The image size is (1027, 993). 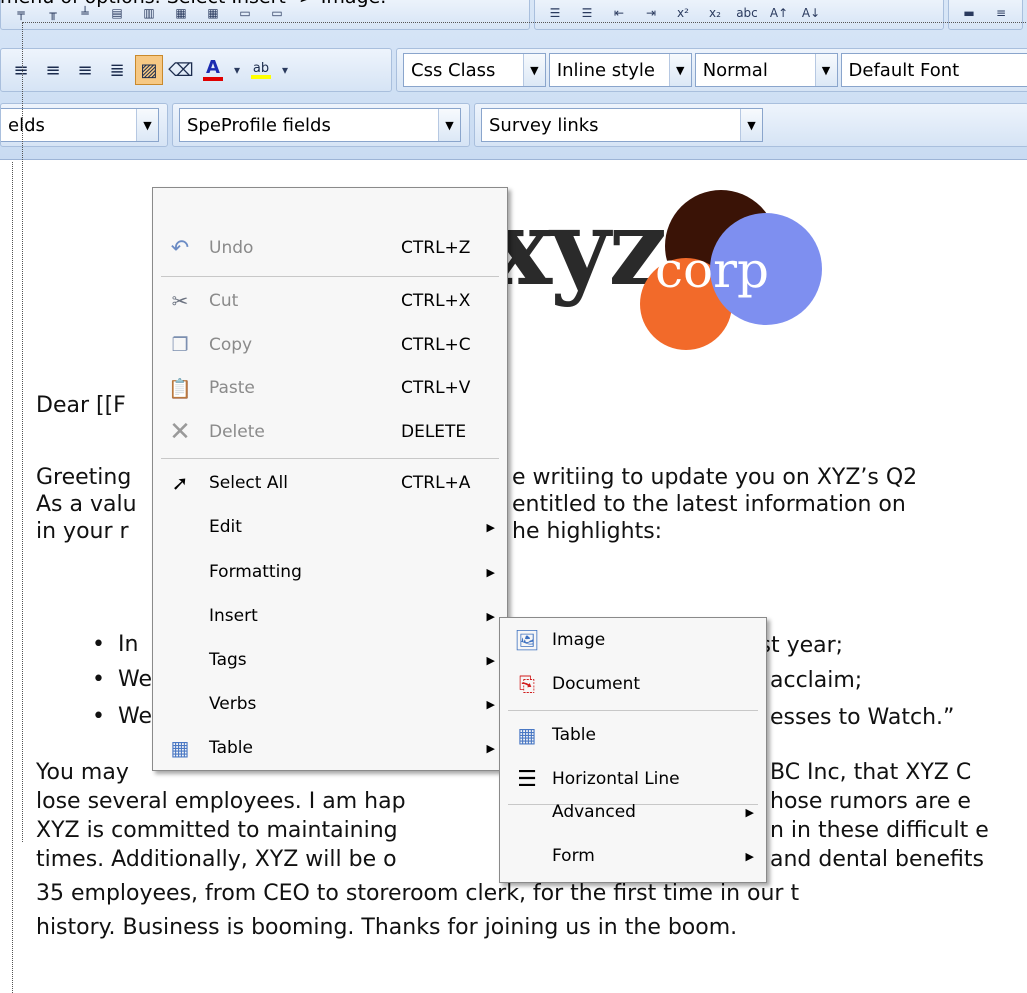 I want to click on para2-line1-left: You may, so click(x=82, y=772).